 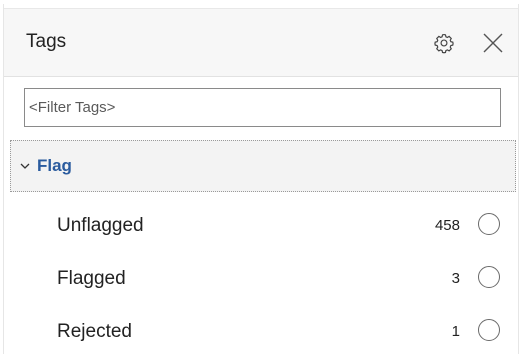 What do you see at coordinates (447, 225) in the screenshot?
I see `tag-count: 458` at bounding box center [447, 225].